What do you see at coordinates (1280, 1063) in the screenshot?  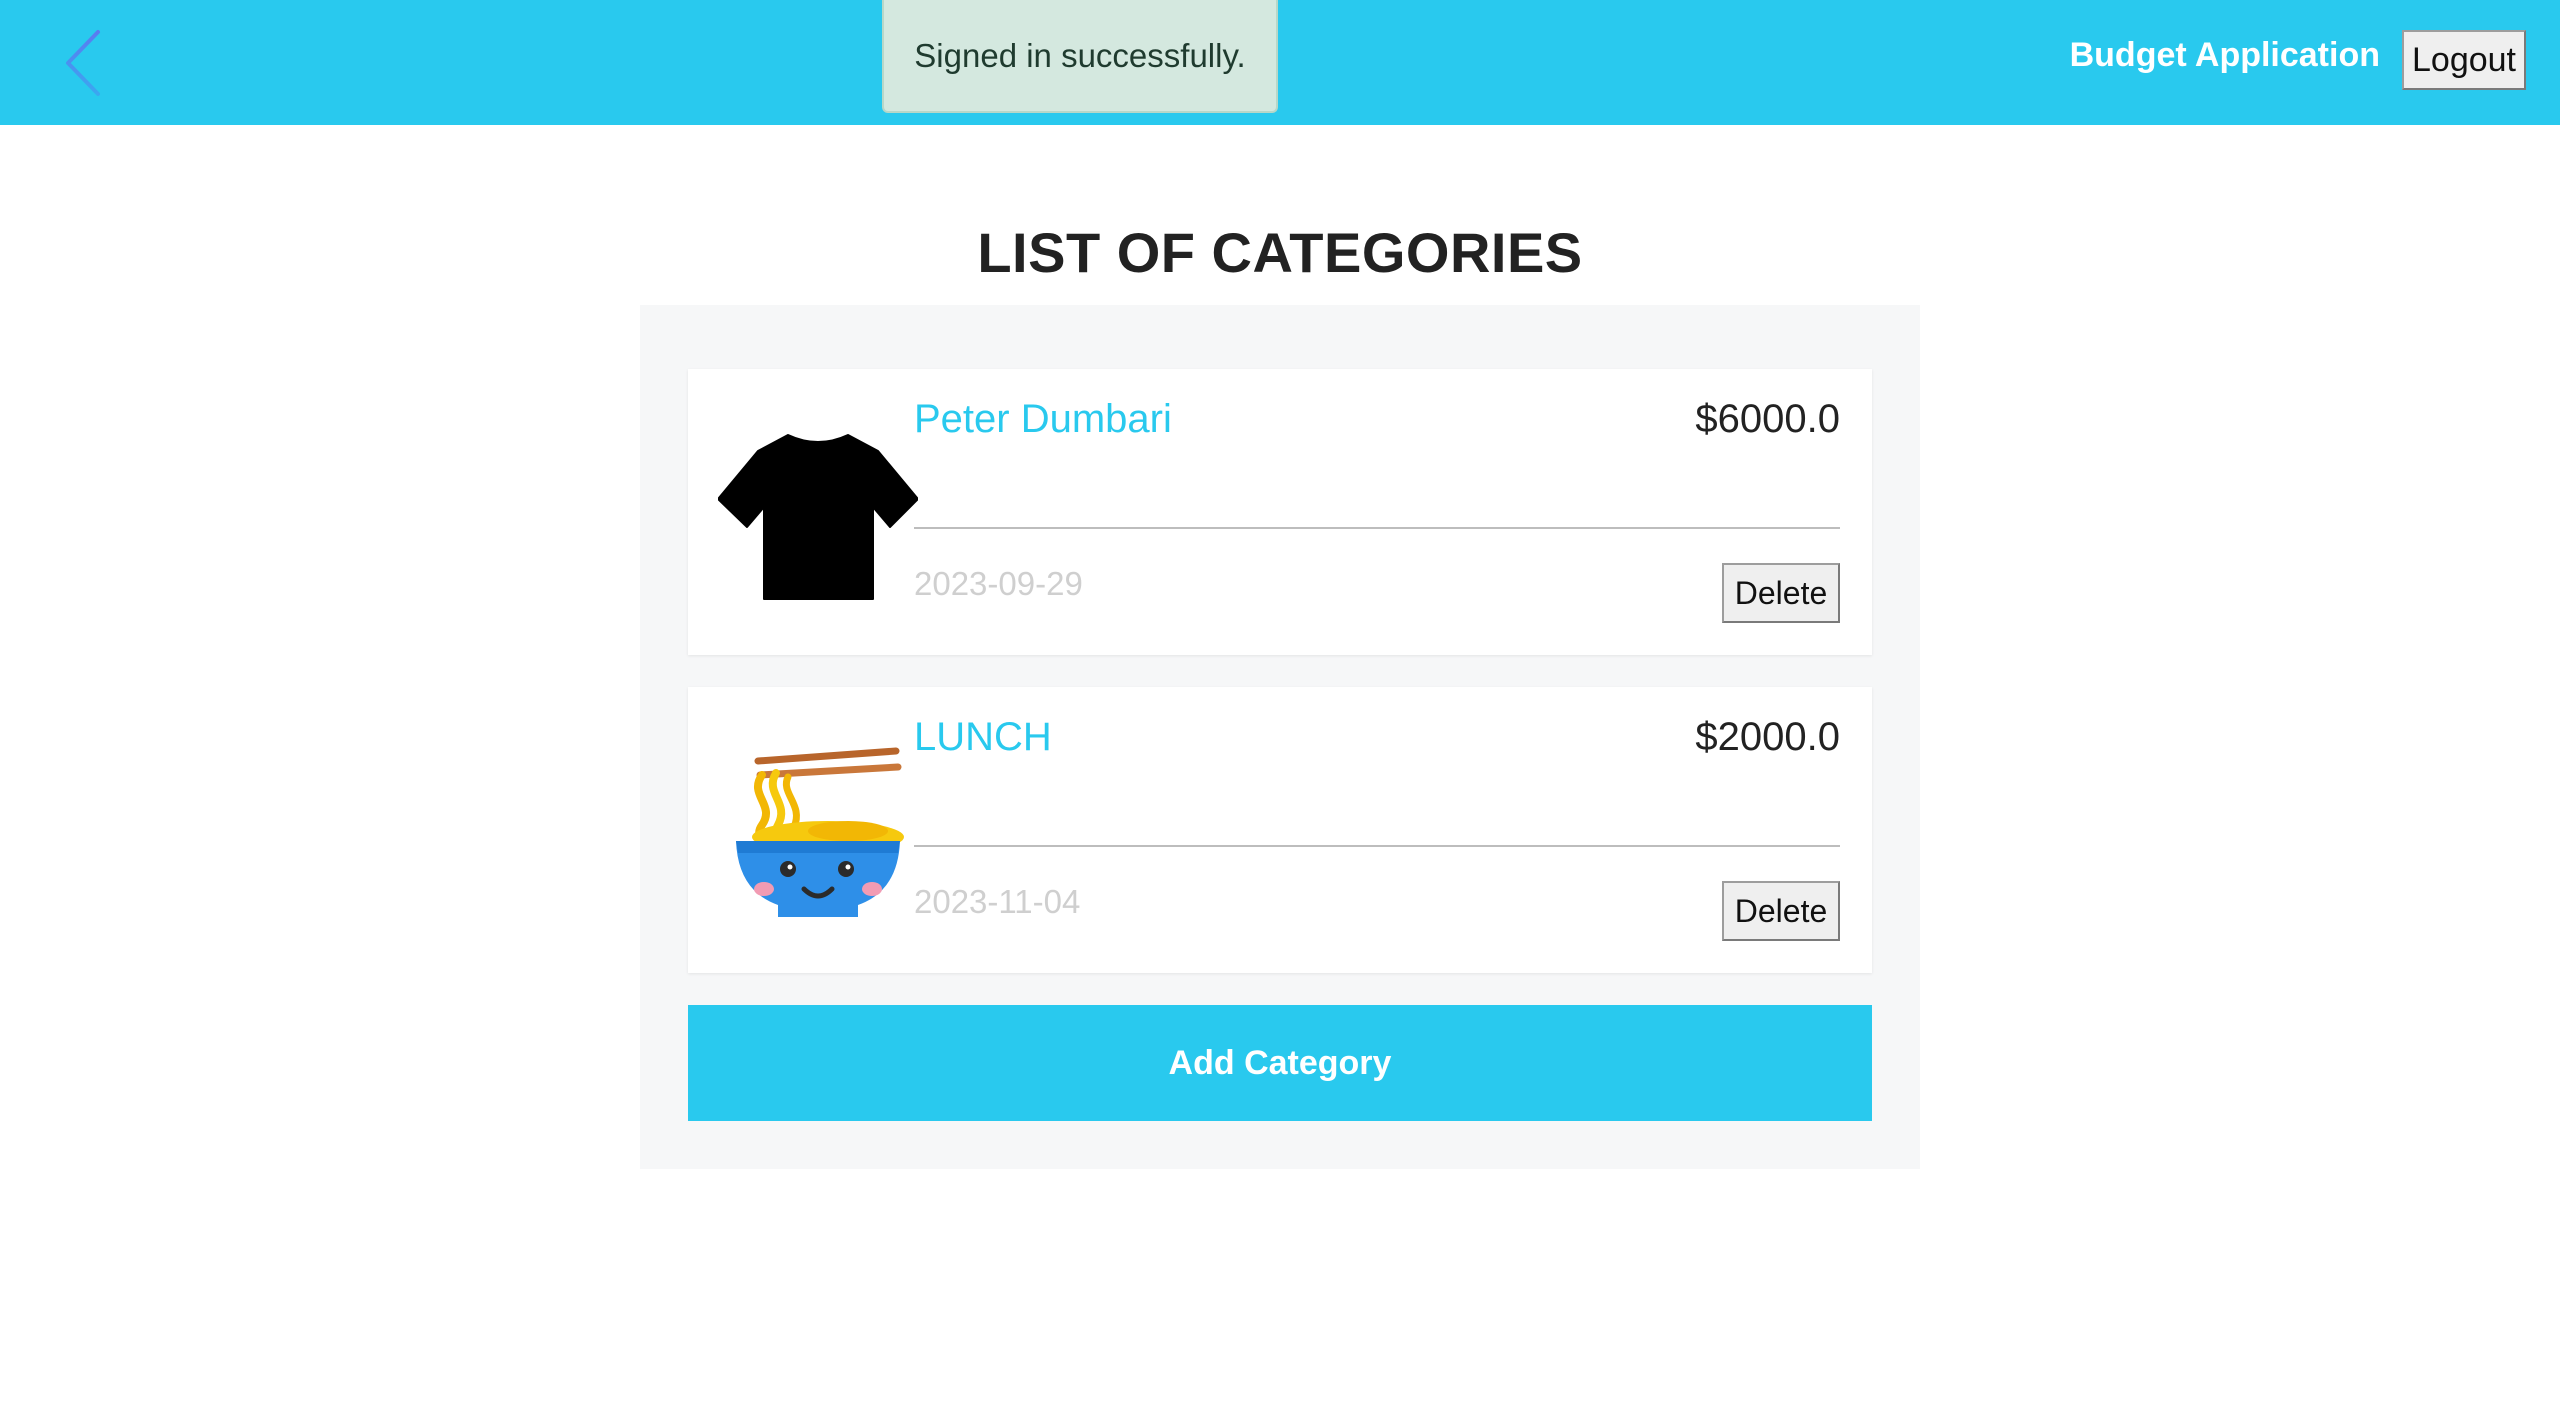 I see `add-category-button: Add Category` at bounding box center [1280, 1063].